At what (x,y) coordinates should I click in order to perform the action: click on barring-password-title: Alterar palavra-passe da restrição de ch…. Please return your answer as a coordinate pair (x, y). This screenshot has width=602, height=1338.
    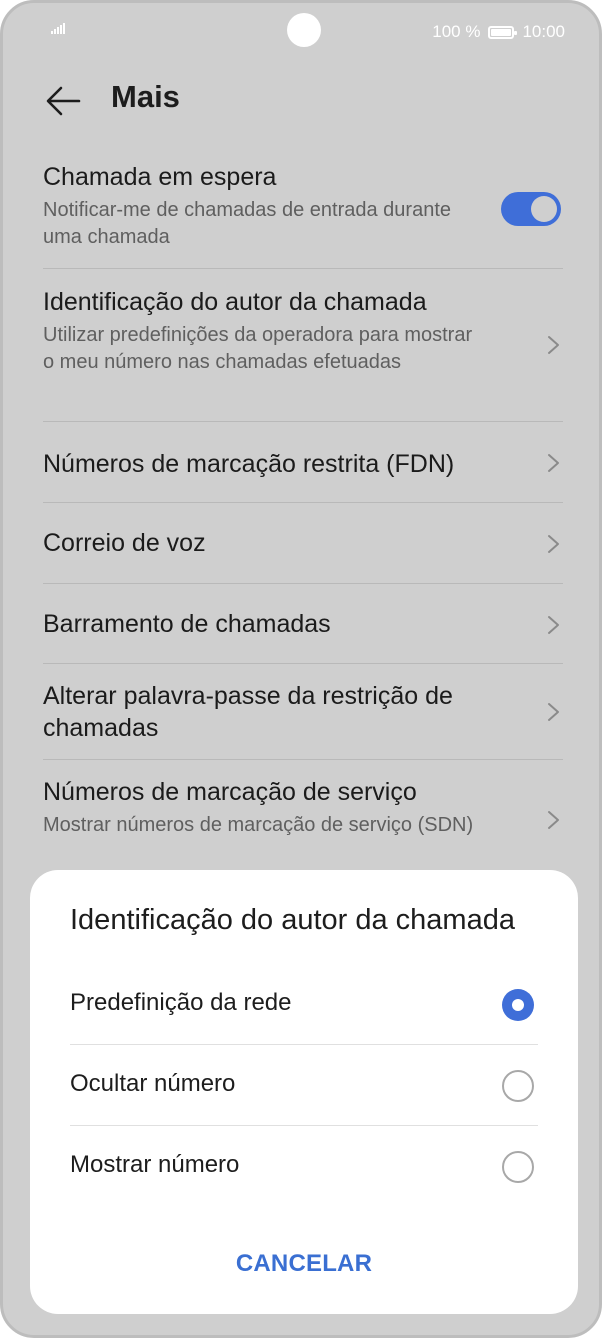
    Looking at the image, I should click on (248, 712).